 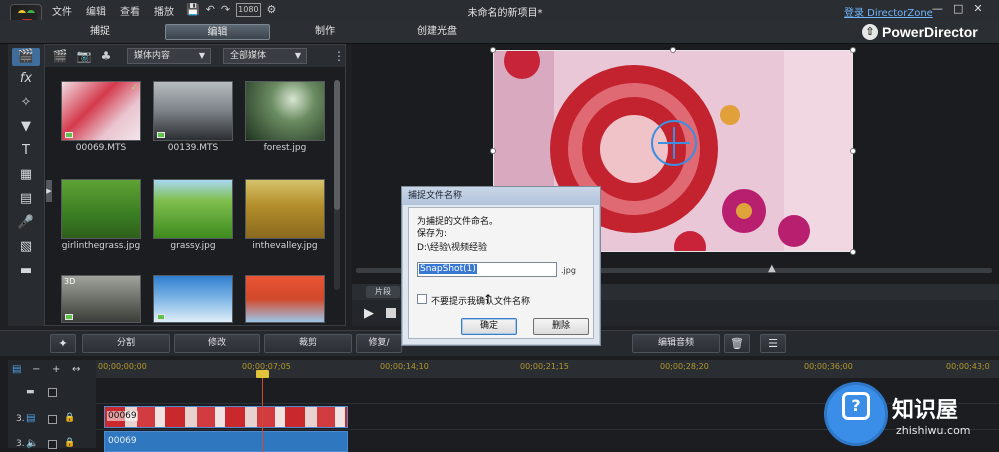 What do you see at coordinates (16, 369) in the screenshot?
I see `storyboard-view-icon: ▤` at bounding box center [16, 369].